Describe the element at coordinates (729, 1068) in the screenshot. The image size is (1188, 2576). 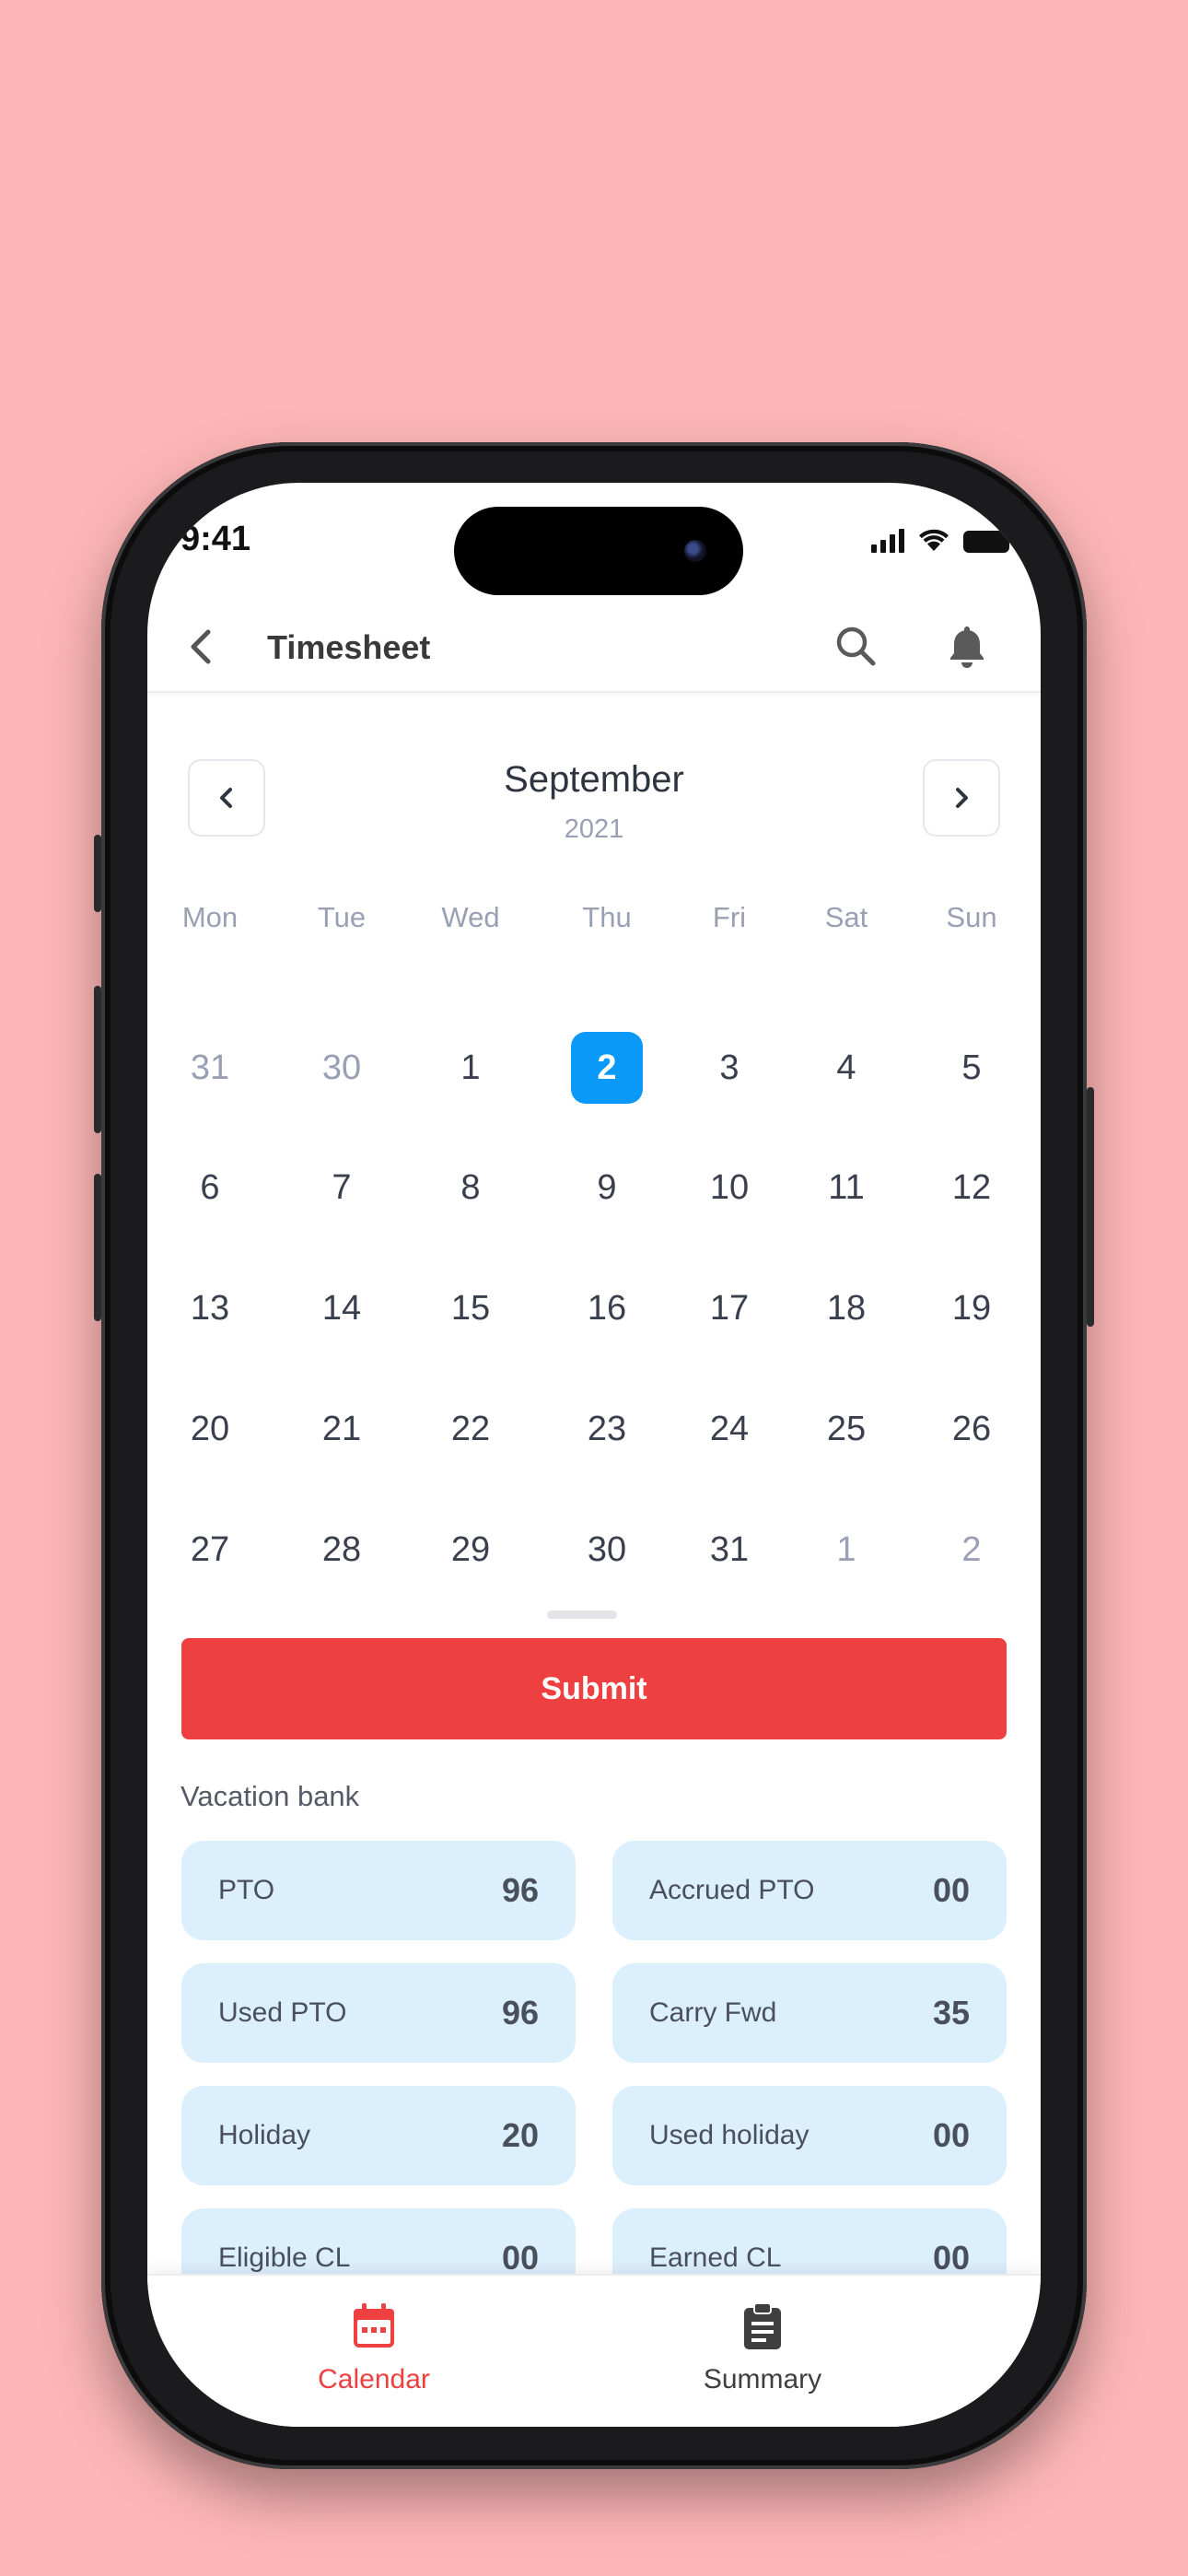
I see `calendar-day: 3` at that location.